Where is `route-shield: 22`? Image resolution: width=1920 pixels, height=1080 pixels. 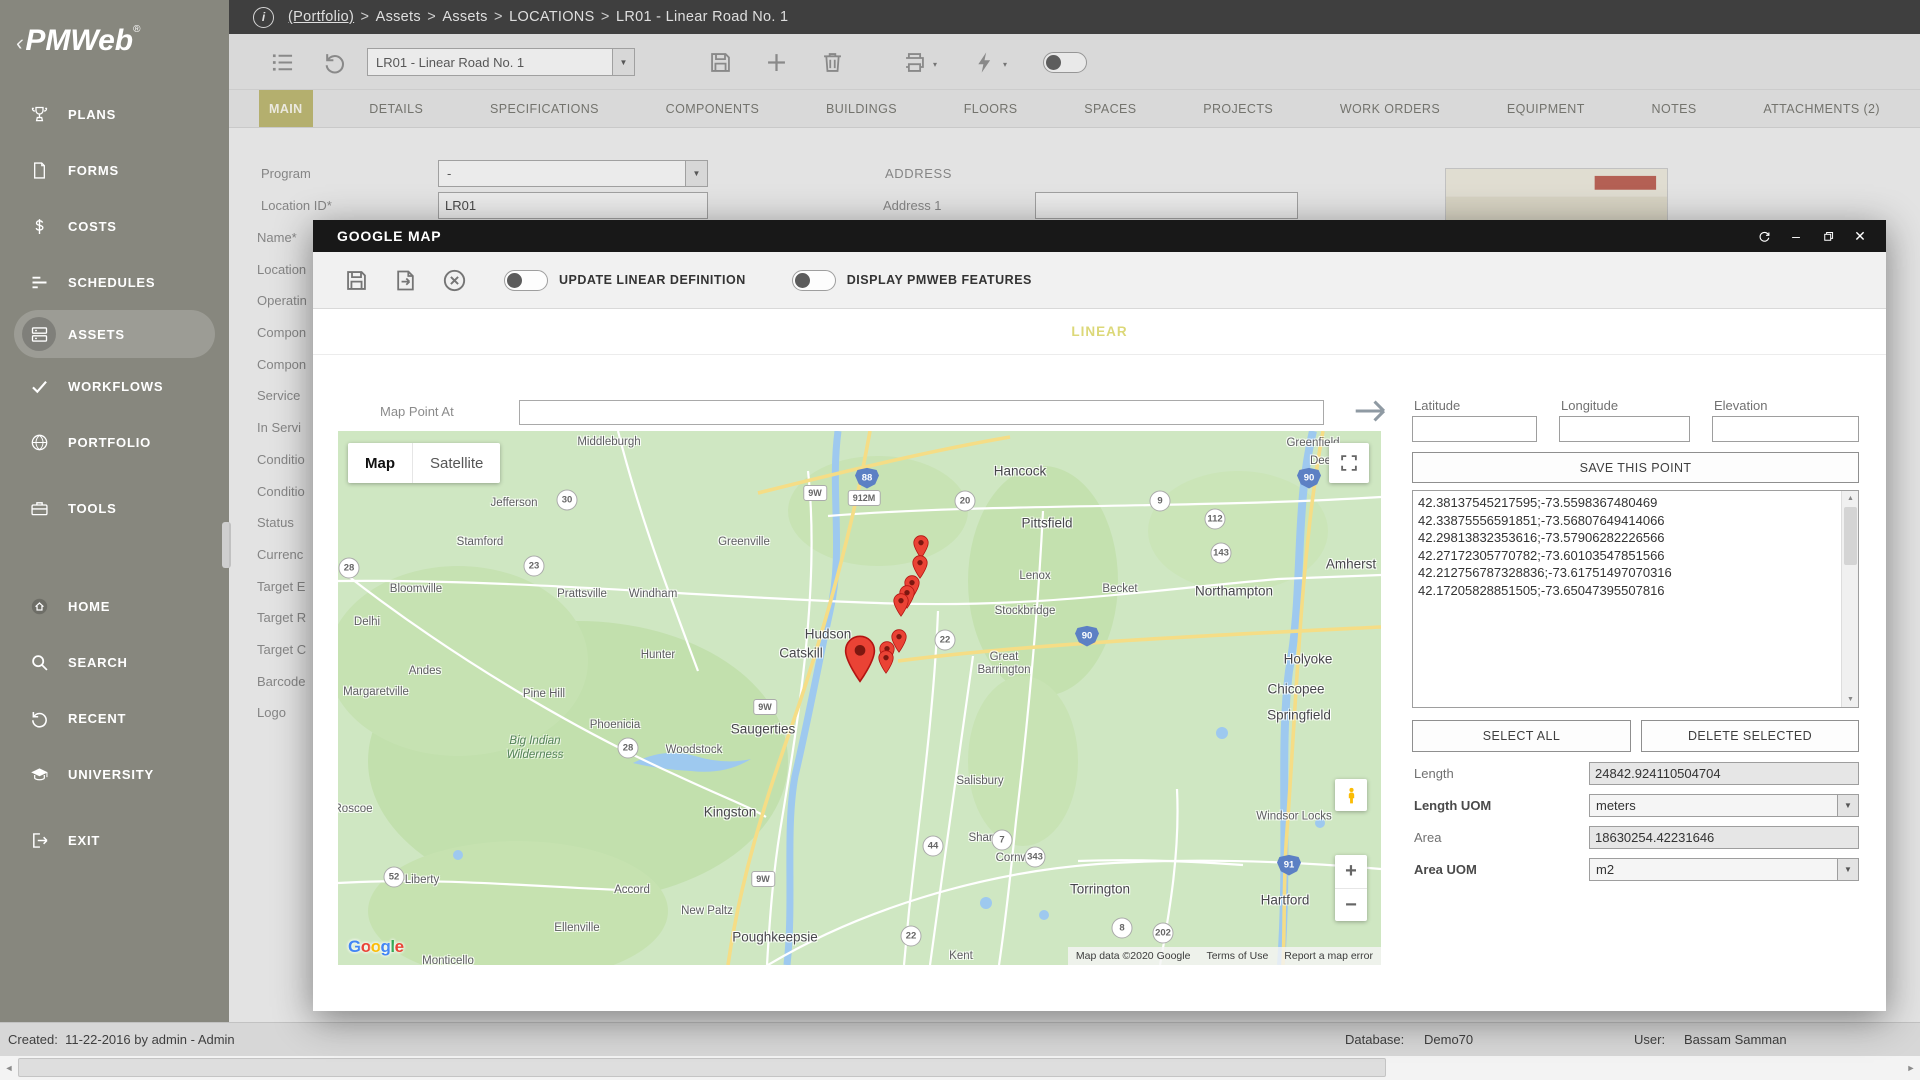 route-shield: 22 is located at coordinates (945, 640).